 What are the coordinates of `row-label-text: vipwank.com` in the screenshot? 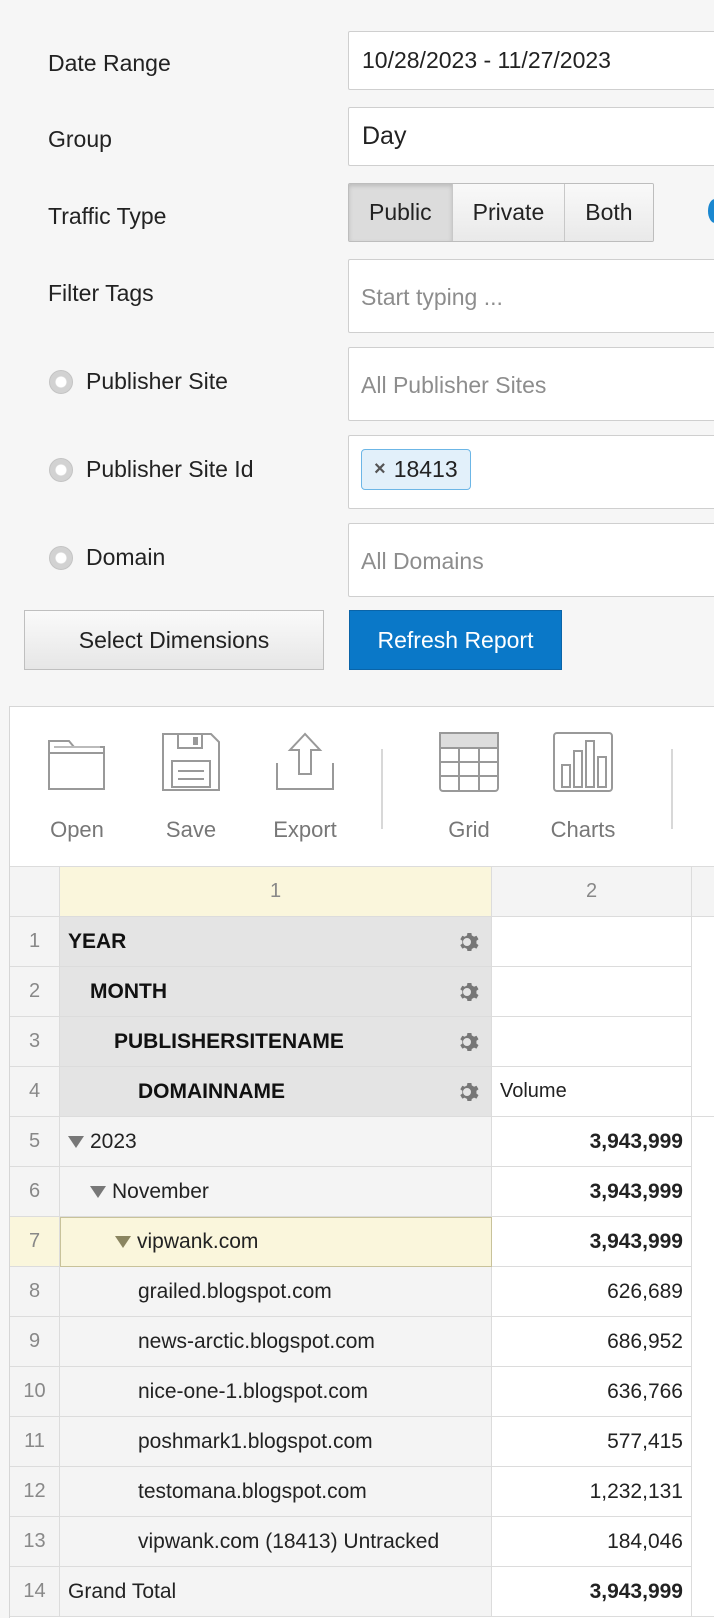 It's located at (198, 1241).